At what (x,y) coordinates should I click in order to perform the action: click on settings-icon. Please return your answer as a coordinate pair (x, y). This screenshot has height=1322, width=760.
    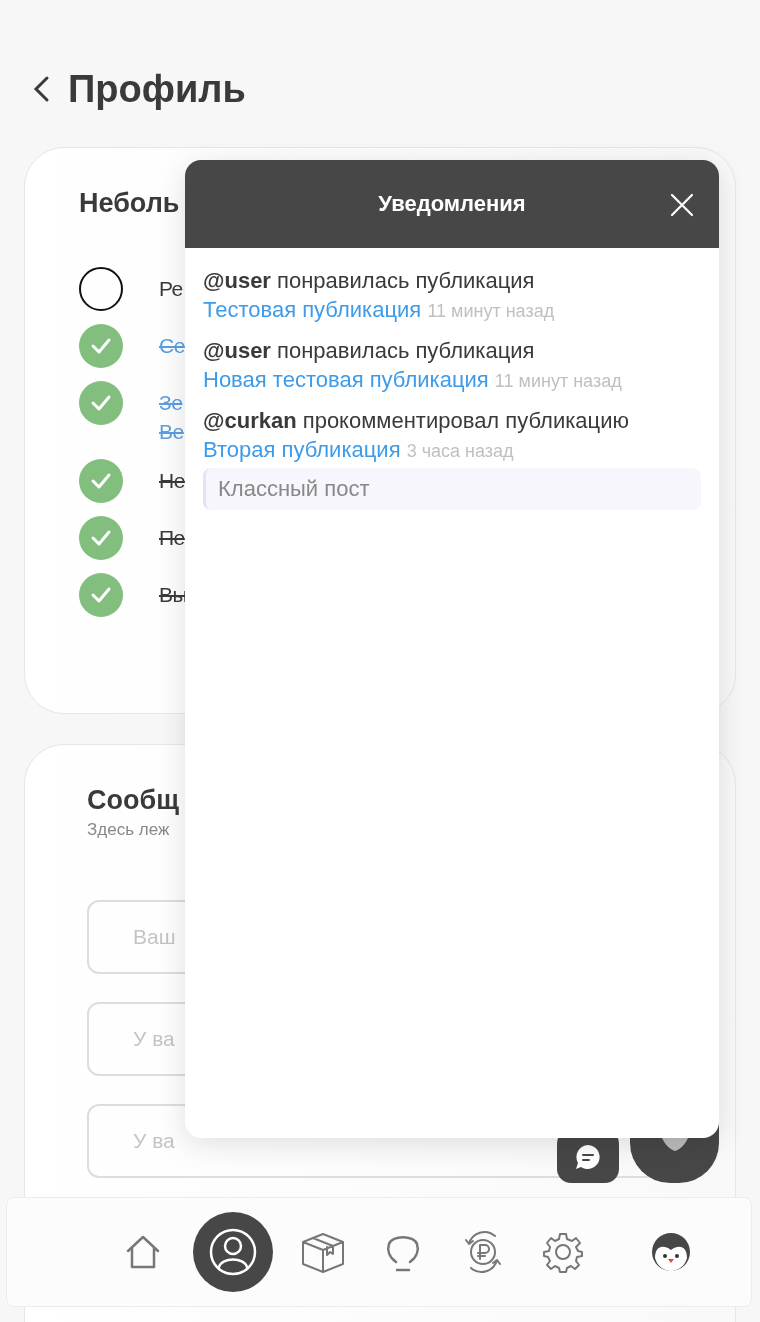
    Looking at the image, I should click on (563, 1252).